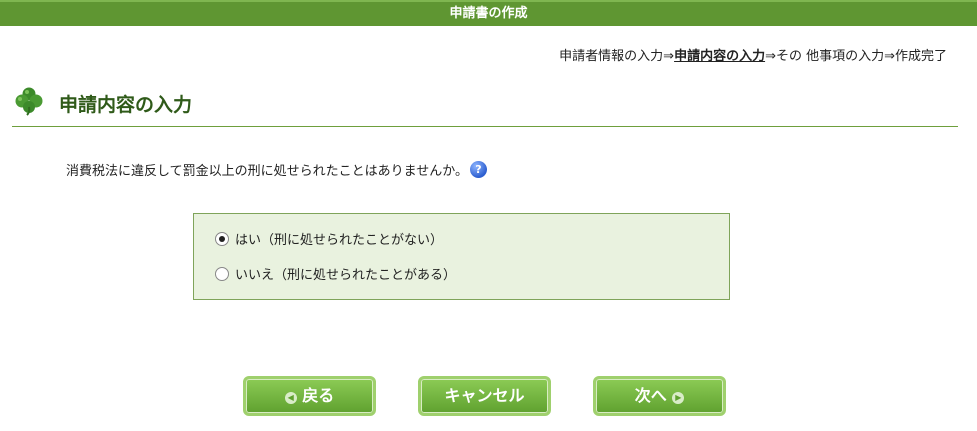  I want to click on clover-icon, so click(29, 101).